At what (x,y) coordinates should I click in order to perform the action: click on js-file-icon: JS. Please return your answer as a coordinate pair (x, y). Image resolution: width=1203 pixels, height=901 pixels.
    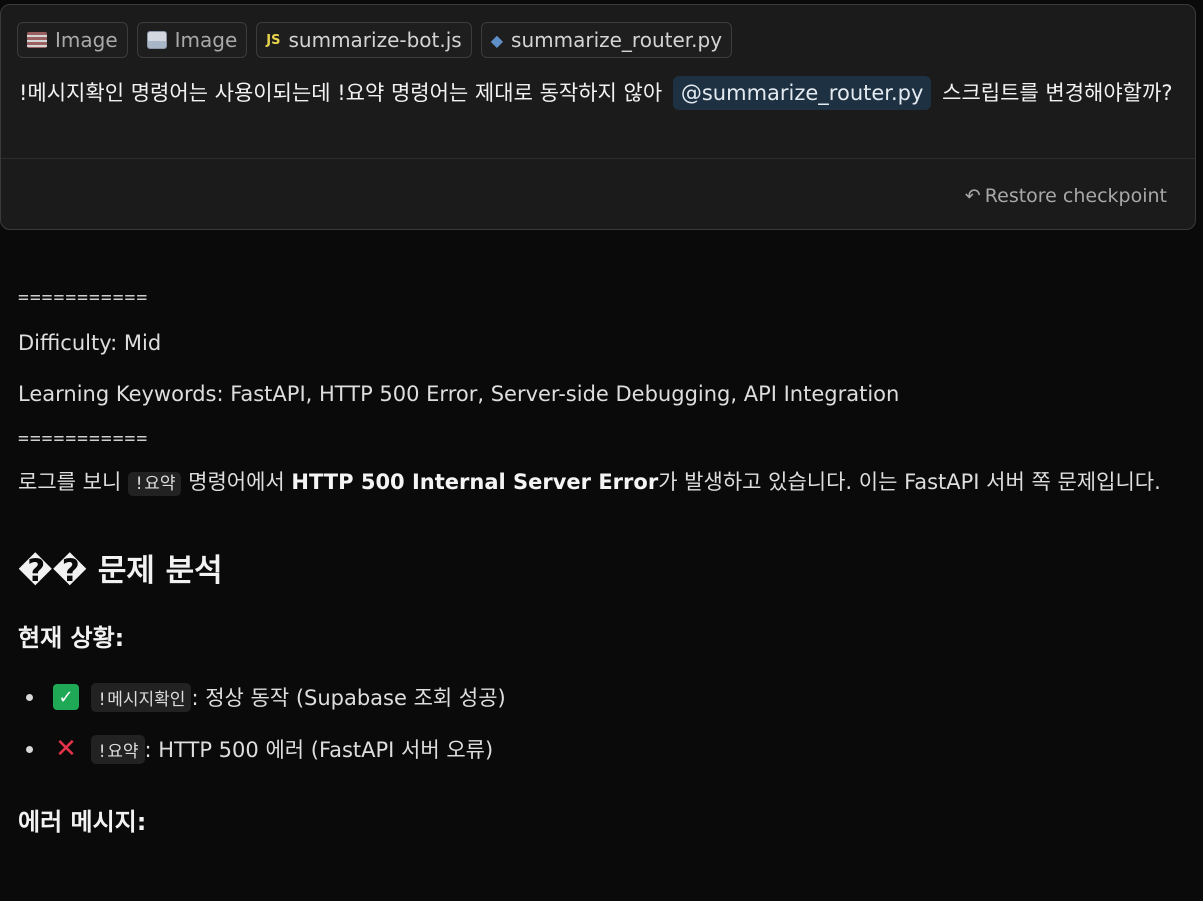
    Looking at the image, I should click on (273, 40).